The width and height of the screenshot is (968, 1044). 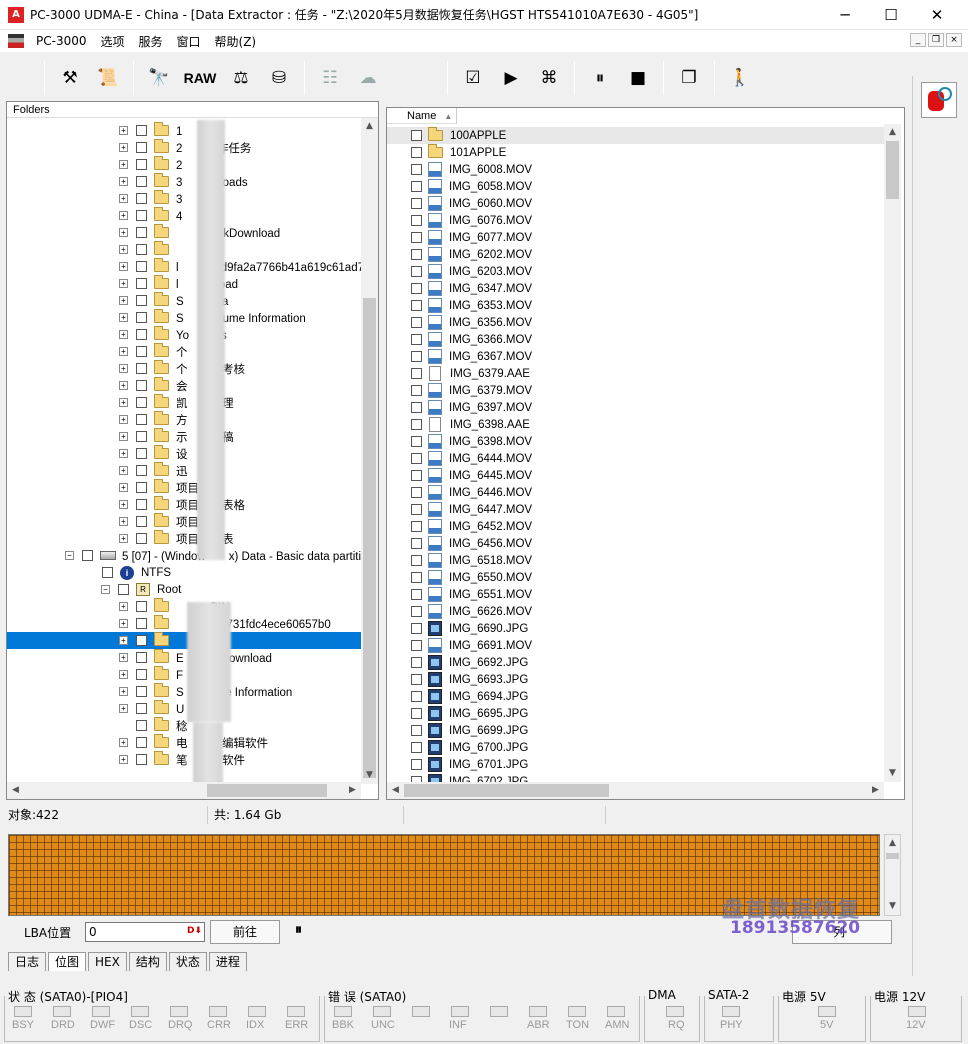 I want to click on tab-structure: 结构, so click(x=147, y=961).